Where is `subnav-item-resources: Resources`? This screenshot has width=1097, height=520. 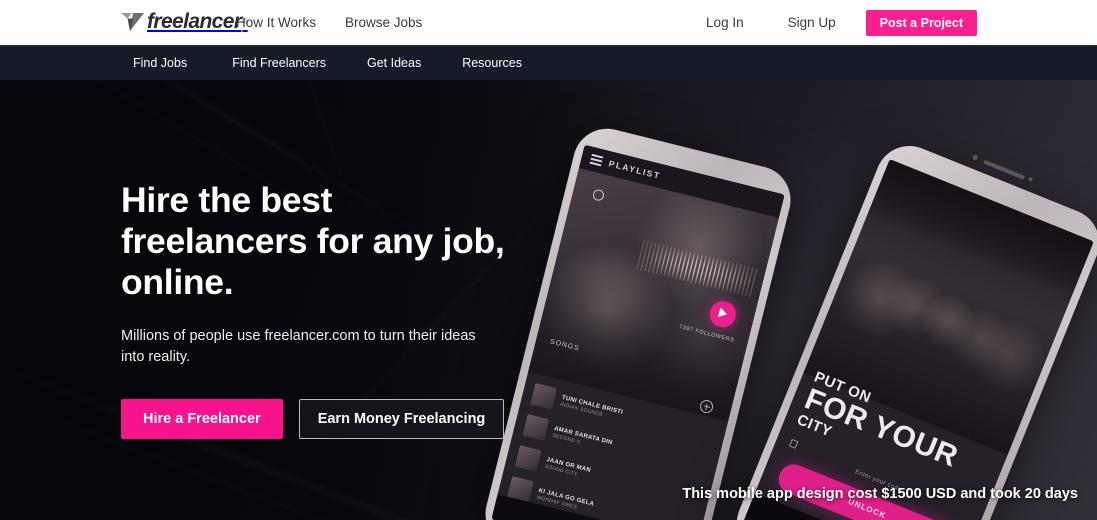 subnav-item-resources: Resources is located at coordinates (492, 63).